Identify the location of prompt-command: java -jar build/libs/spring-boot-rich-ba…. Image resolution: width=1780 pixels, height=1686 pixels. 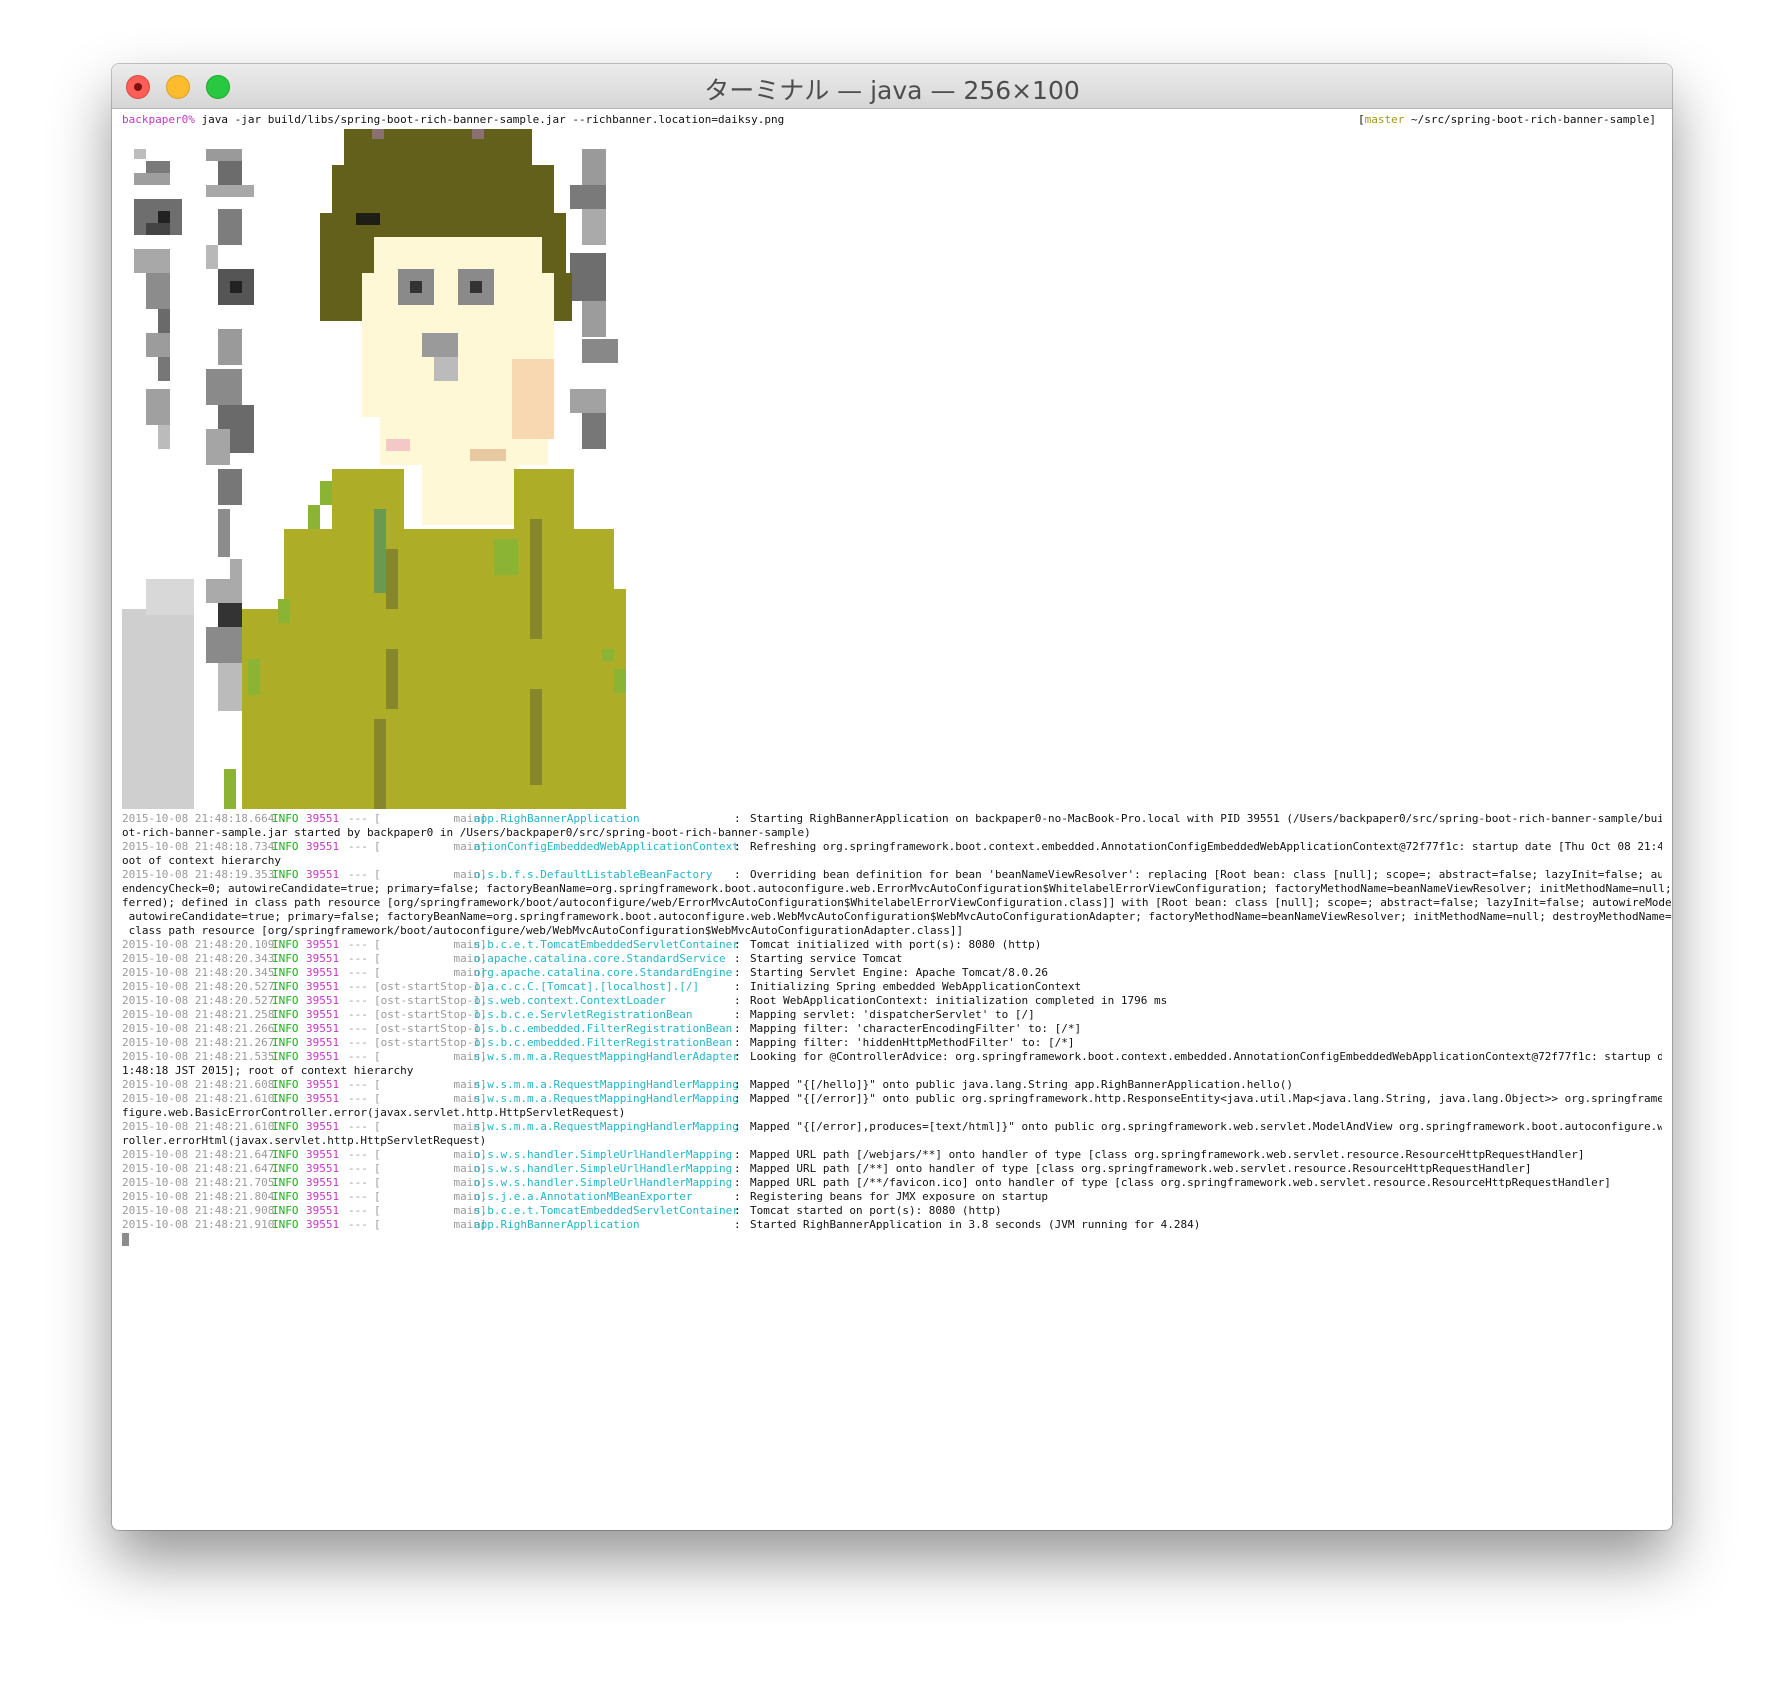
(489, 119).